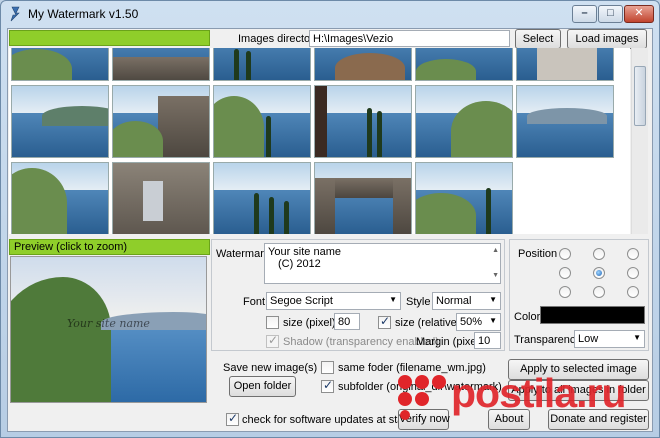  I want to click on preview-image: Your site name, so click(108, 329).